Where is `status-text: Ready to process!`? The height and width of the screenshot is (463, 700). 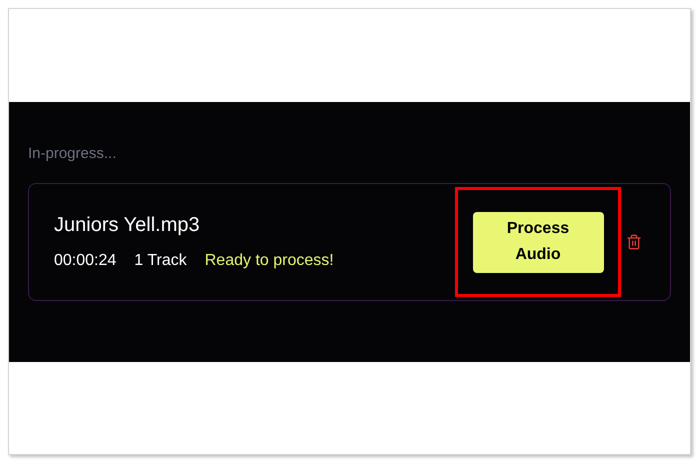 status-text: Ready to process! is located at coordinates (269, 261).